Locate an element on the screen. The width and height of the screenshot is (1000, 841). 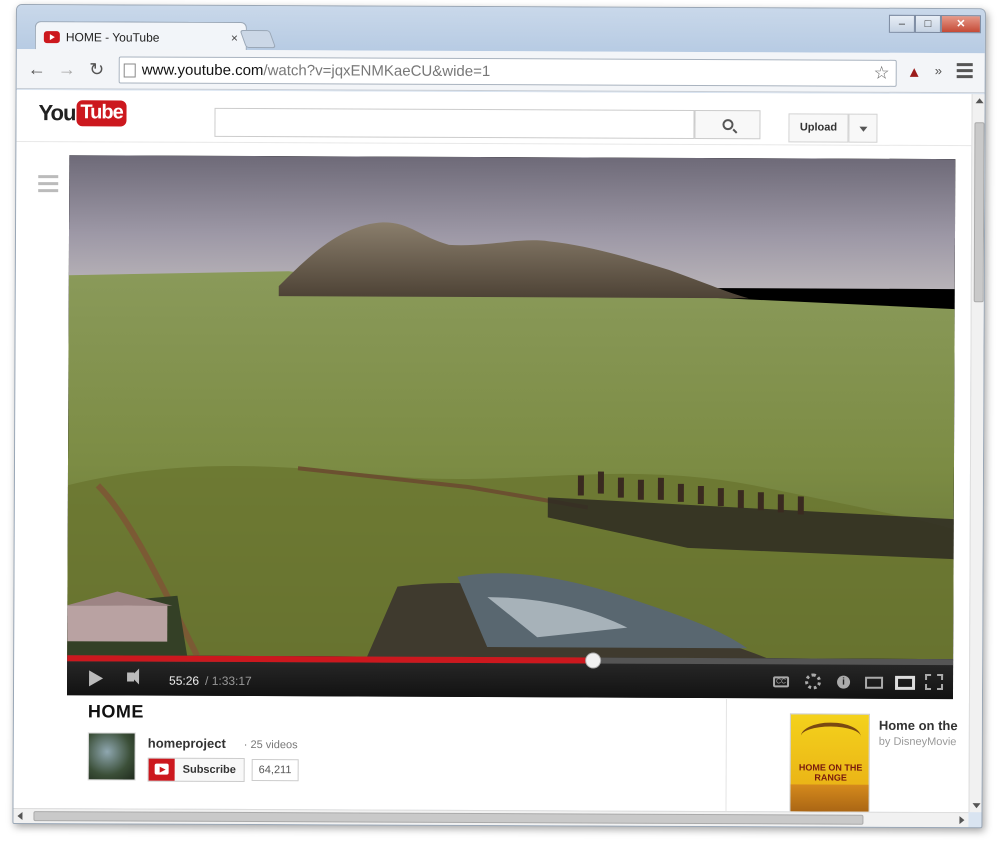
current-time: 55:26 is located at coordinates (184, 680).